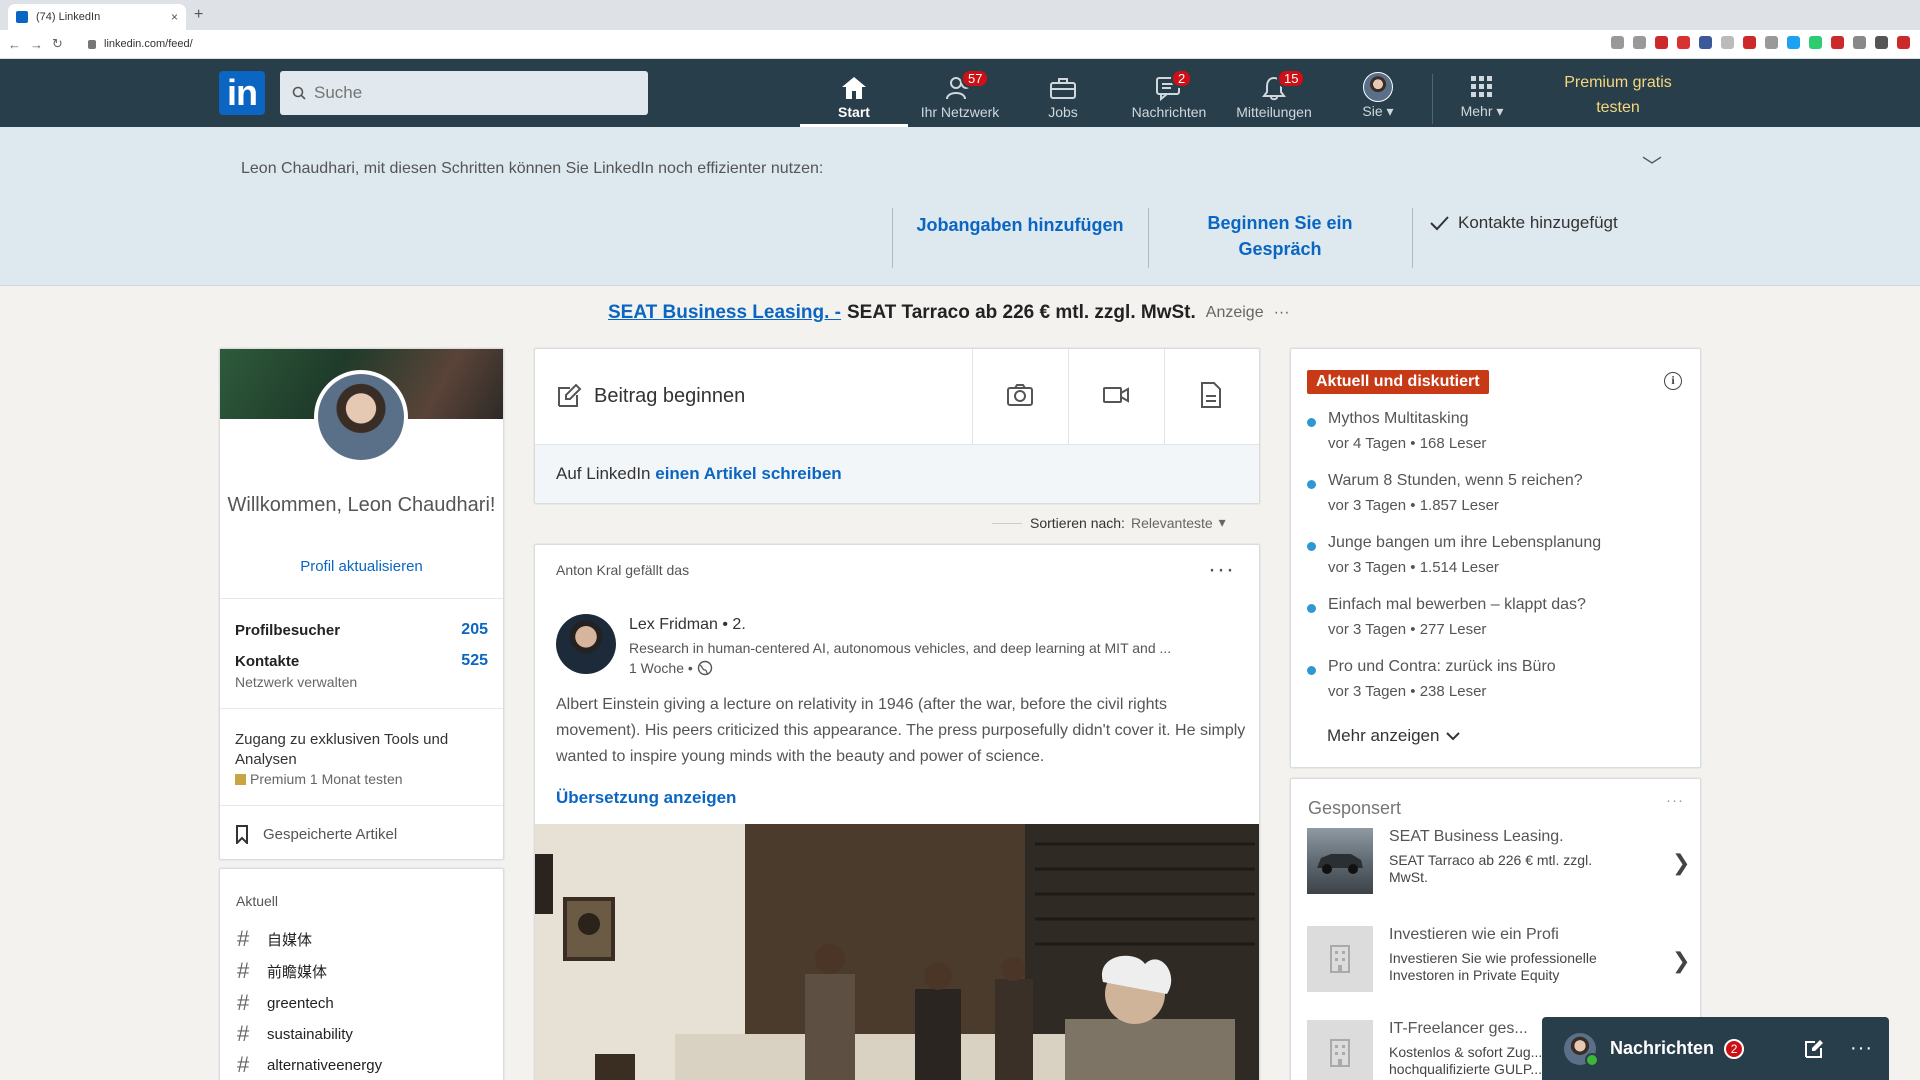 Image resolution: width=1920 pixels, height=1080 pixels. Describe the element at coordinates (267, 661) in the screenshot. I see `contacts-label: Kontakte` at that location.